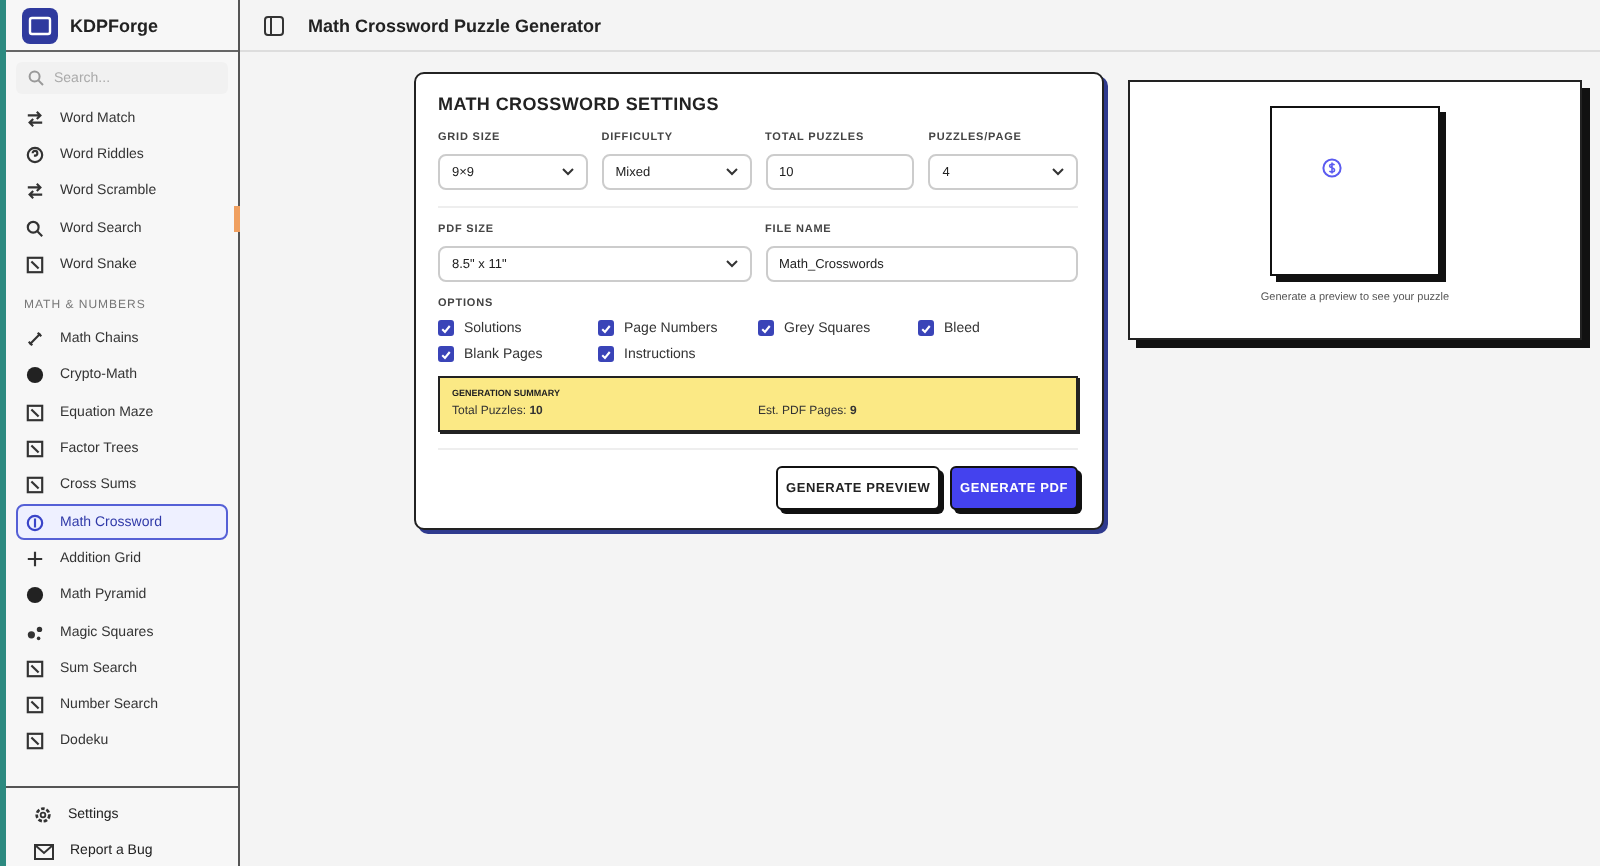 The image size is (1600, 866). I want to click on scrollbar-thumb, so click(237, 219).